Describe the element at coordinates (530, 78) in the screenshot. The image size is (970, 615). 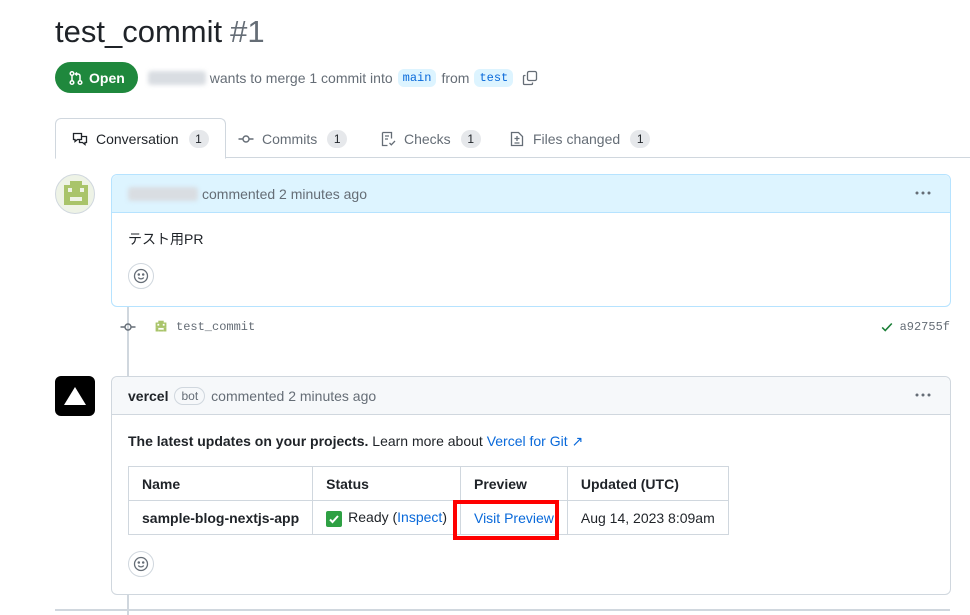
I see `copy-icon` at that location.